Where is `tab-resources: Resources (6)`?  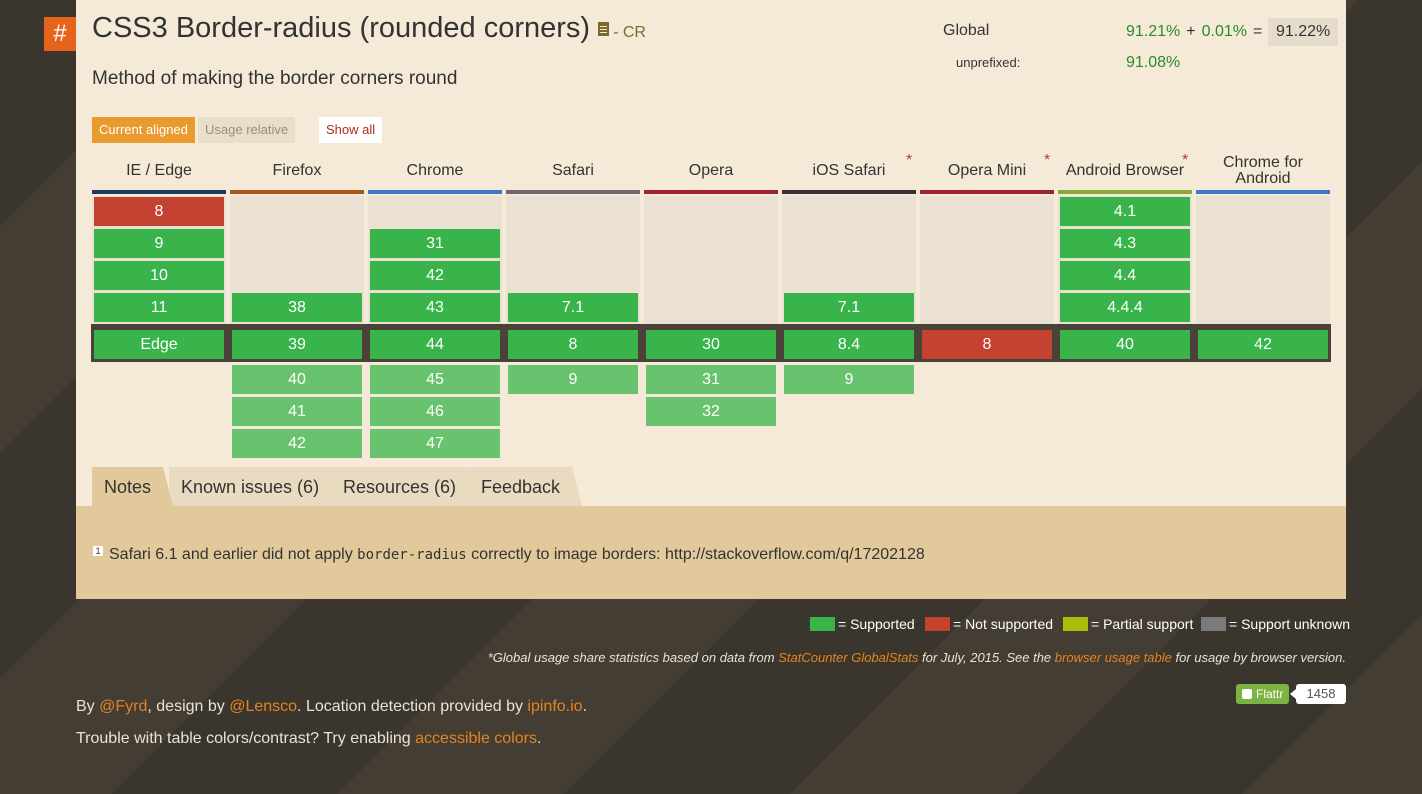 tab-resources: Resources (6) is located at coordinates (405, 486).